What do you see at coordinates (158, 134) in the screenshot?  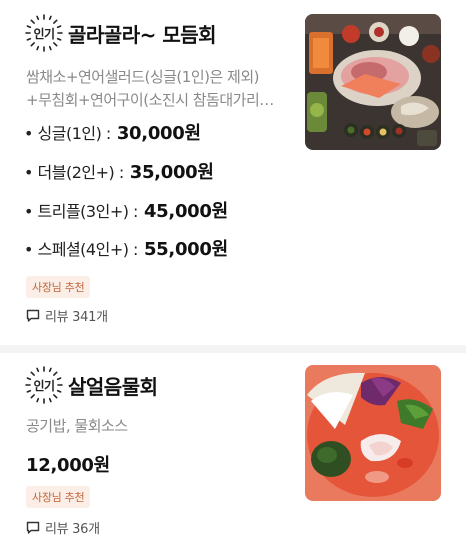 I see `price-value: 30,000원` at bounding box center [158, 134].